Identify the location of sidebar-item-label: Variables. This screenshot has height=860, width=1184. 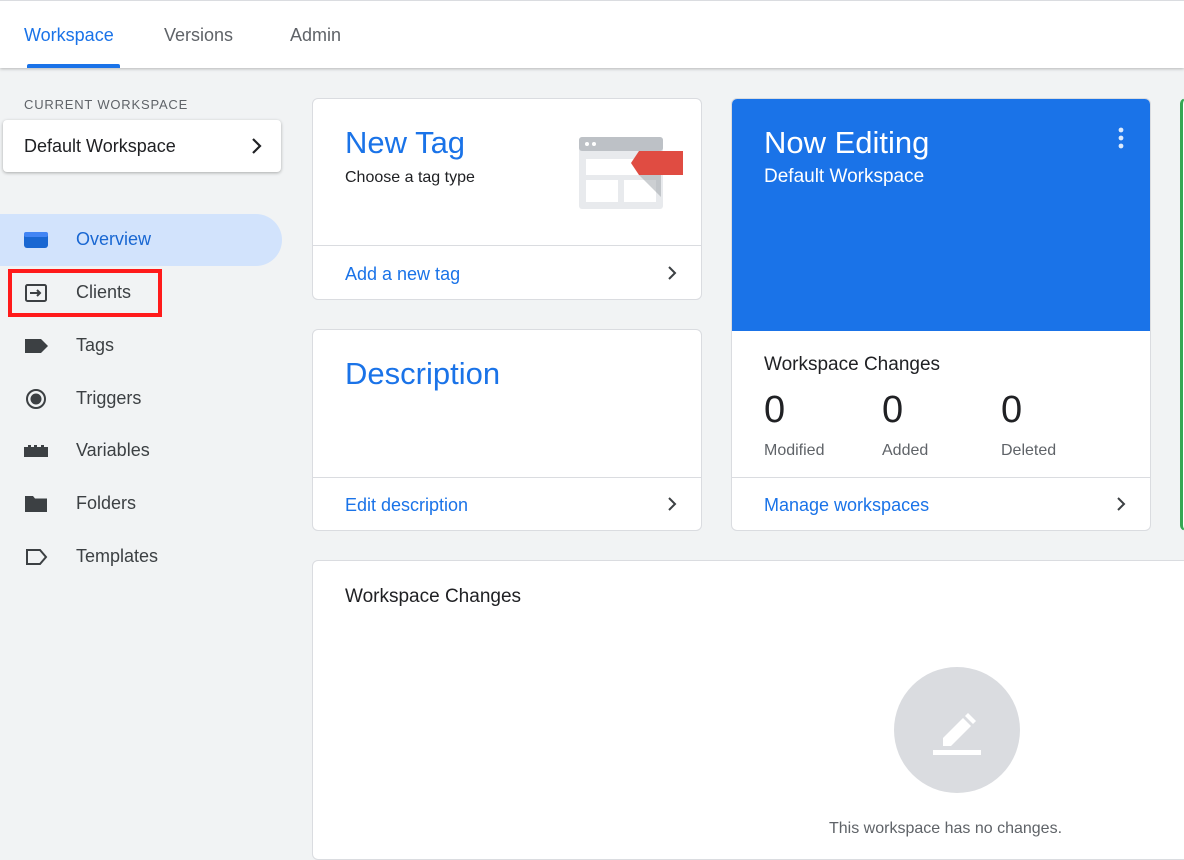
(113, 450).